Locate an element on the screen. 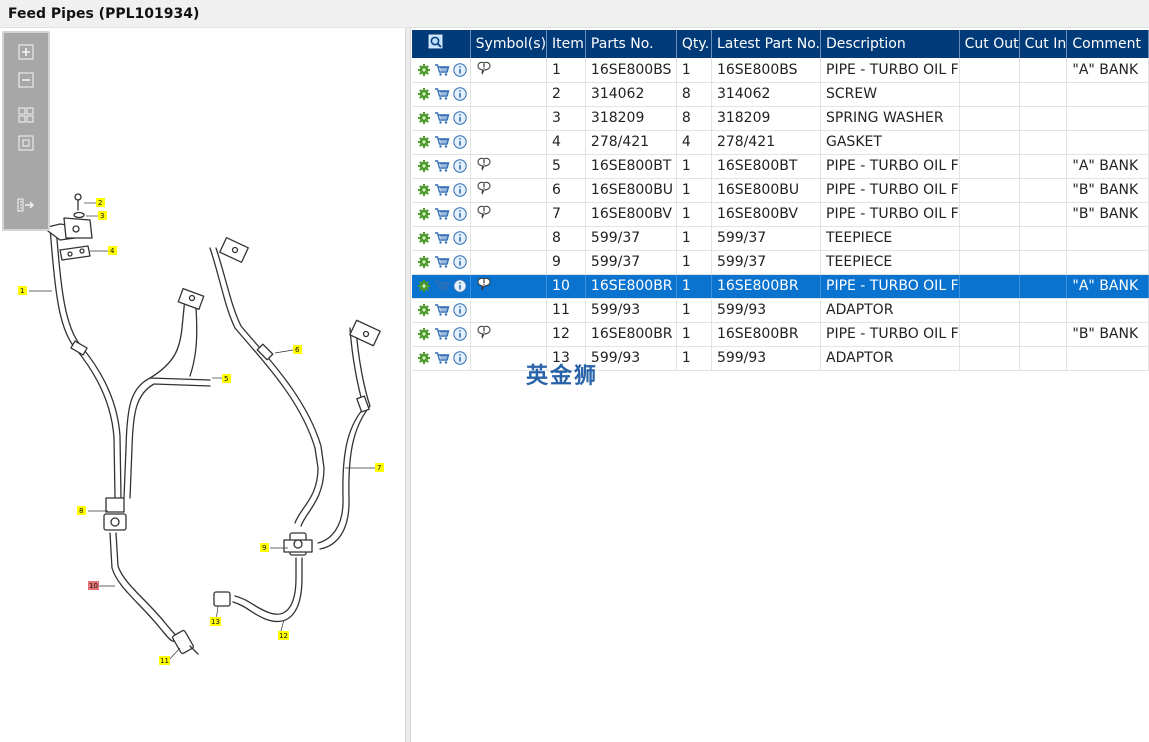  callout-13: 13 is located at coordinates (215, 622).